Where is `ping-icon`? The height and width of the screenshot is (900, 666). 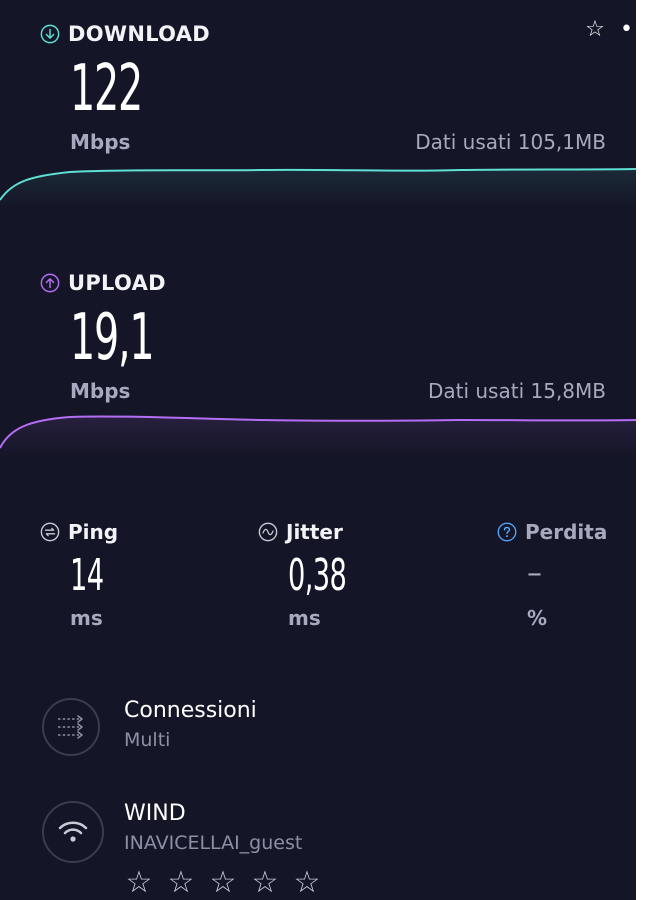
ping-icon is located at coordinates (50, 532).